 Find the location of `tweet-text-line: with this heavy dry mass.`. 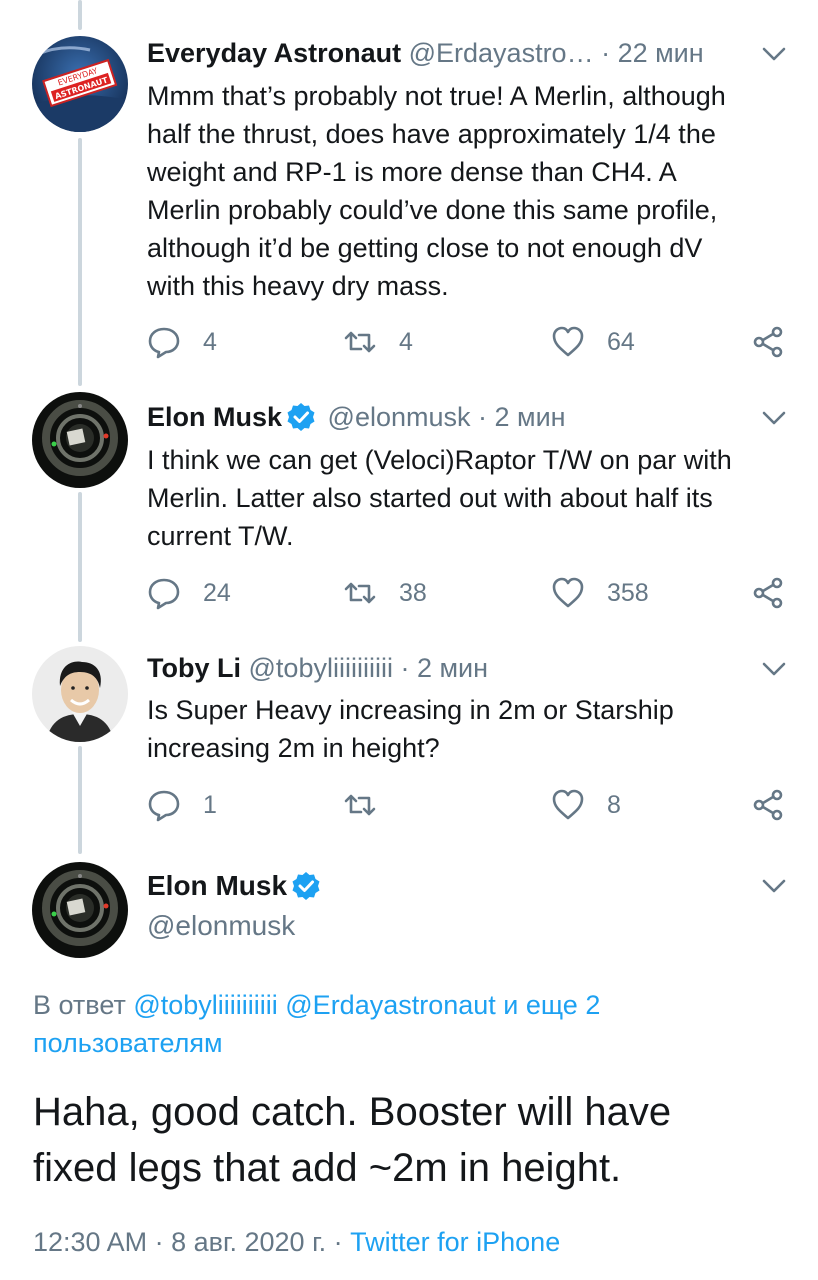

tweet-text-line: with this heavy dry mass. is located at coordinates (298, 286).